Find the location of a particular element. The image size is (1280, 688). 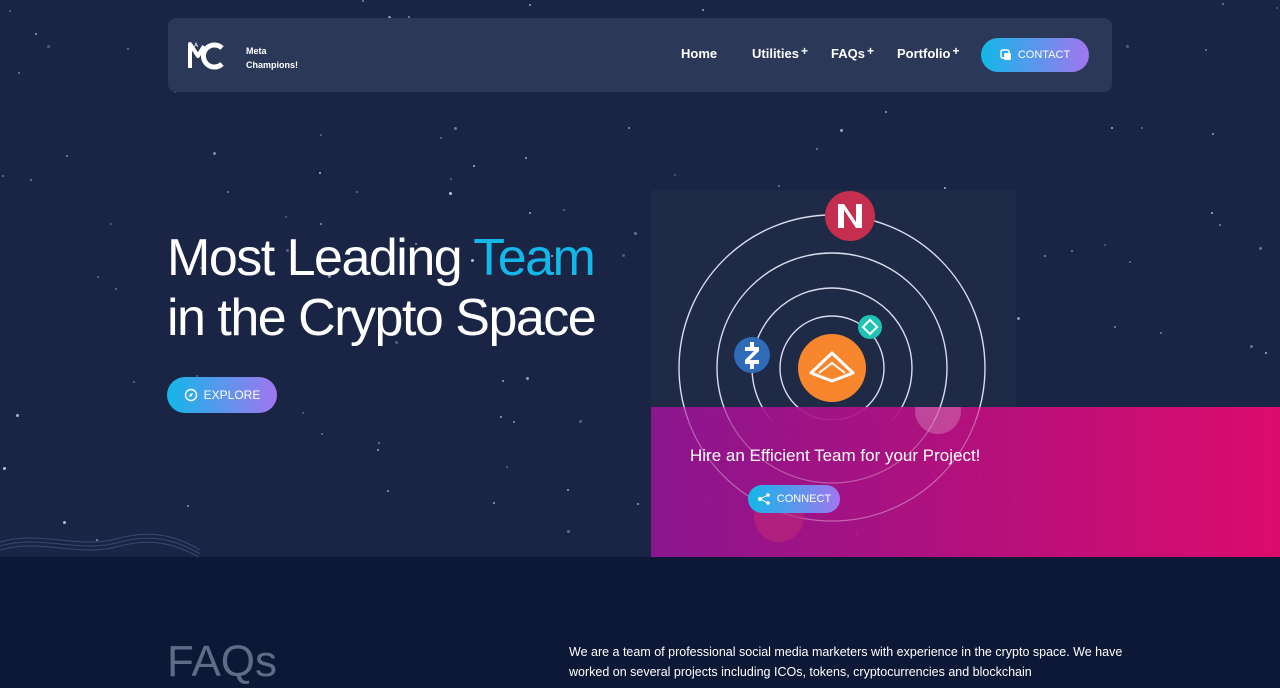

nav-portfolio: Portfolio + is located at coordinates (928, 52).